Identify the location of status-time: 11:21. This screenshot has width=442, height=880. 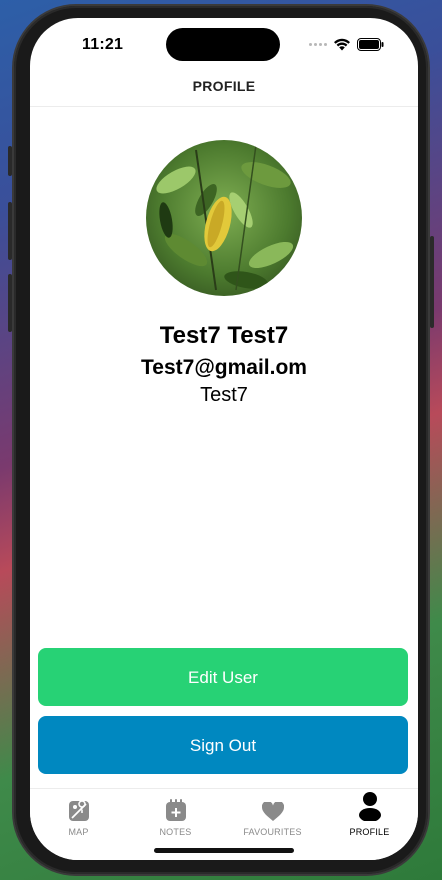
(103, 44).